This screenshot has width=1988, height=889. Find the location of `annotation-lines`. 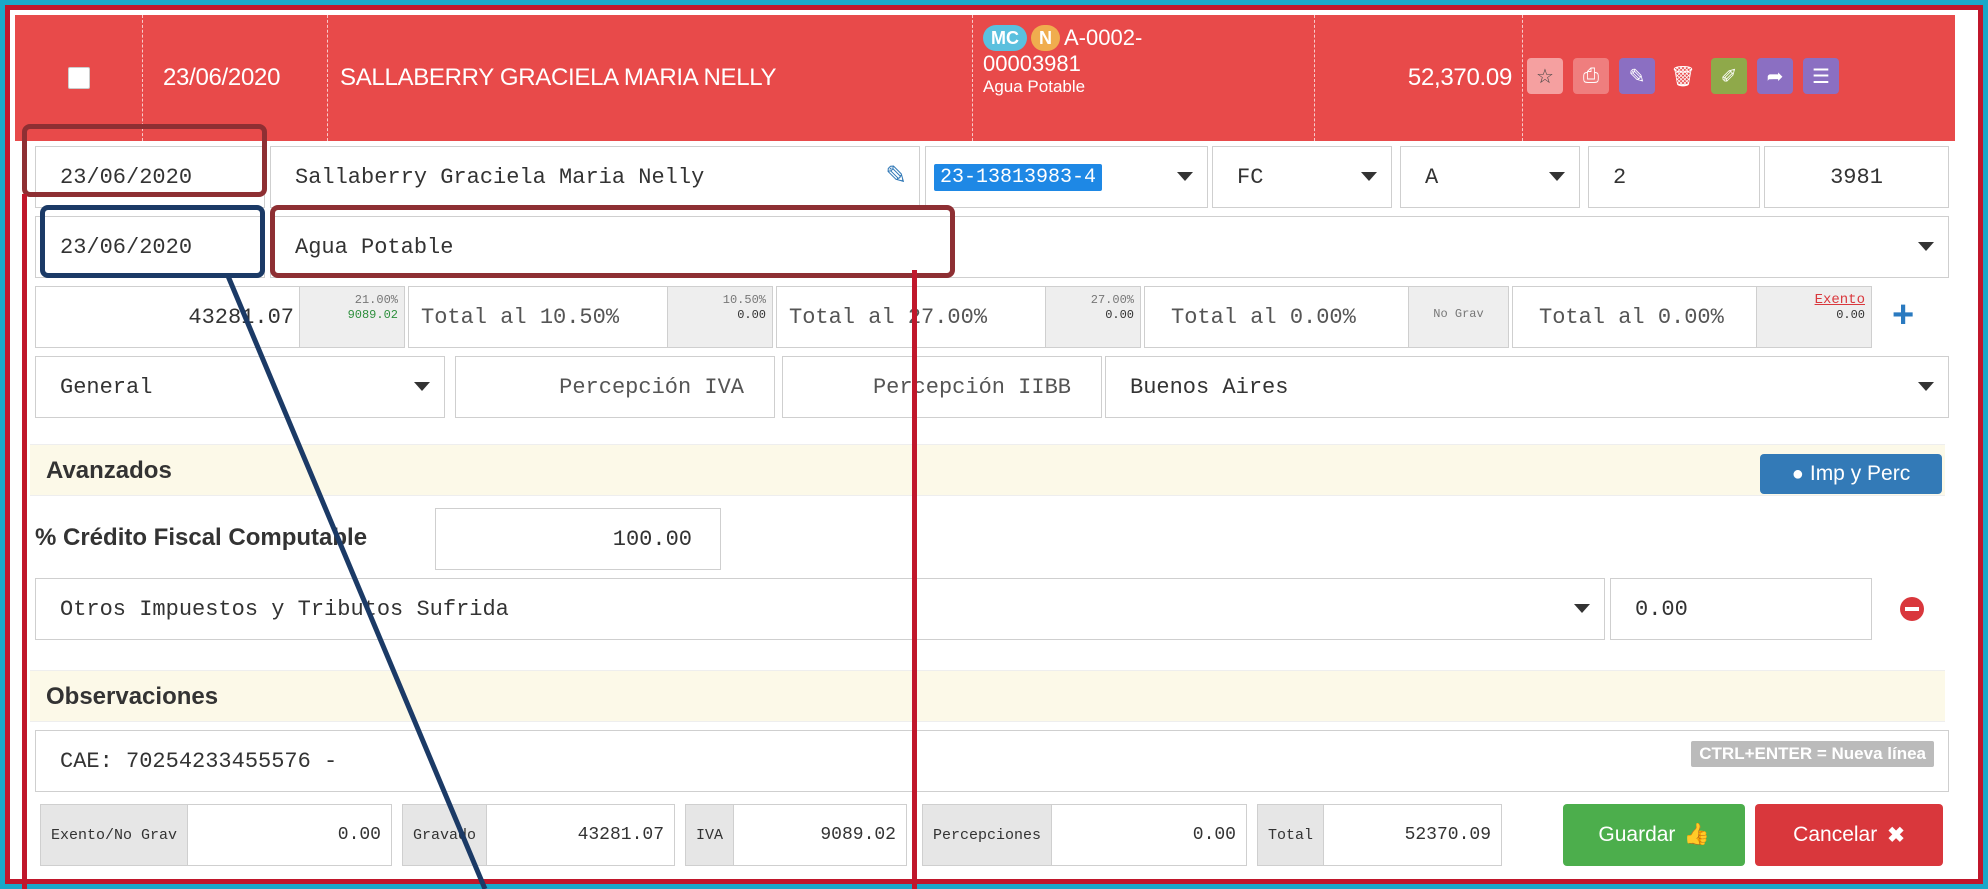

annotation-lines is located at coordinates (356, 582).